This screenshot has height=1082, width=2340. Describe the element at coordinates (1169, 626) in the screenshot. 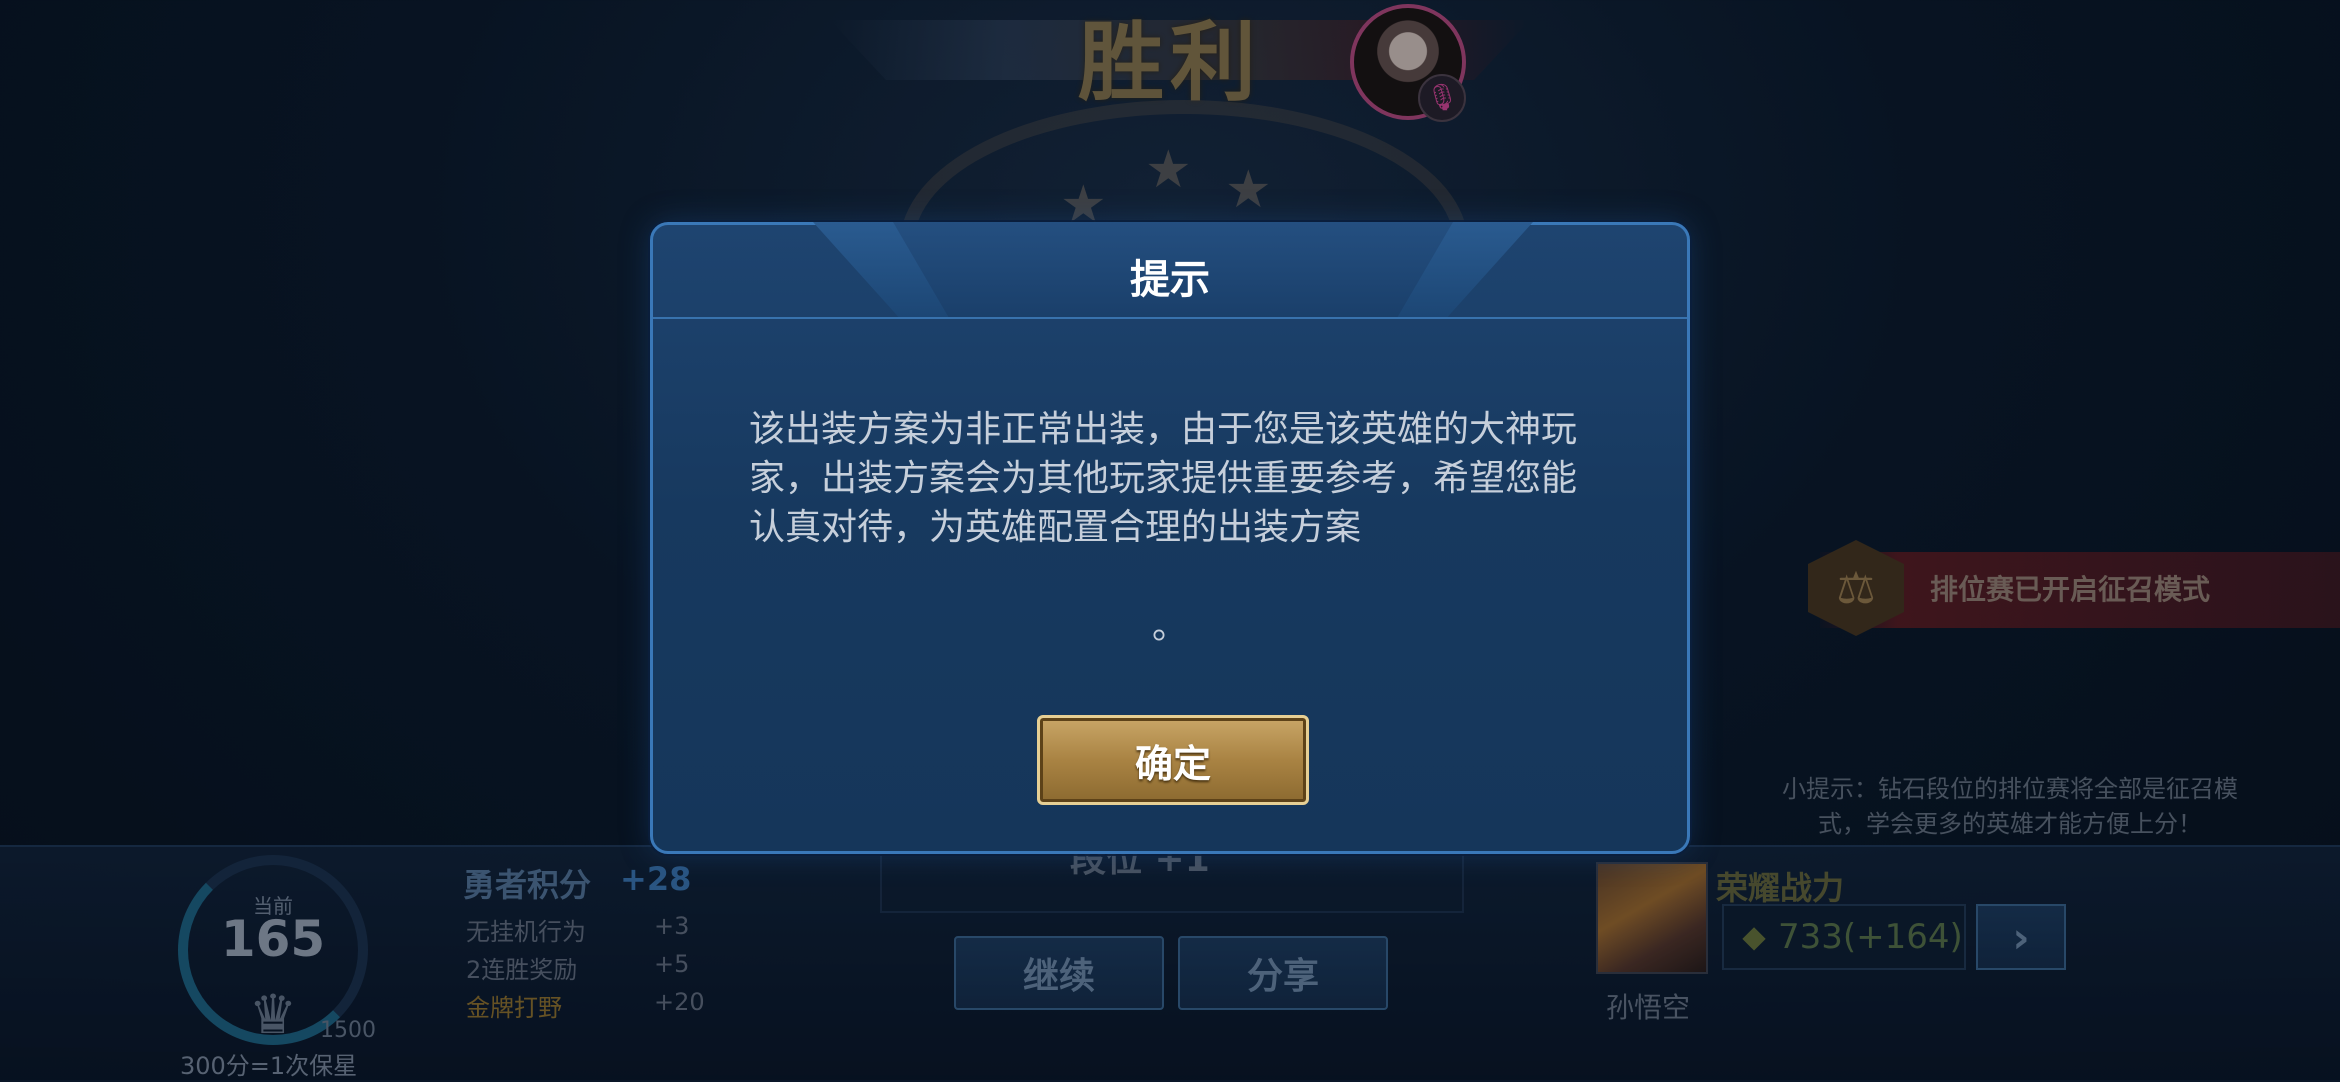

I see `dialog-message-end: 。` at that location.